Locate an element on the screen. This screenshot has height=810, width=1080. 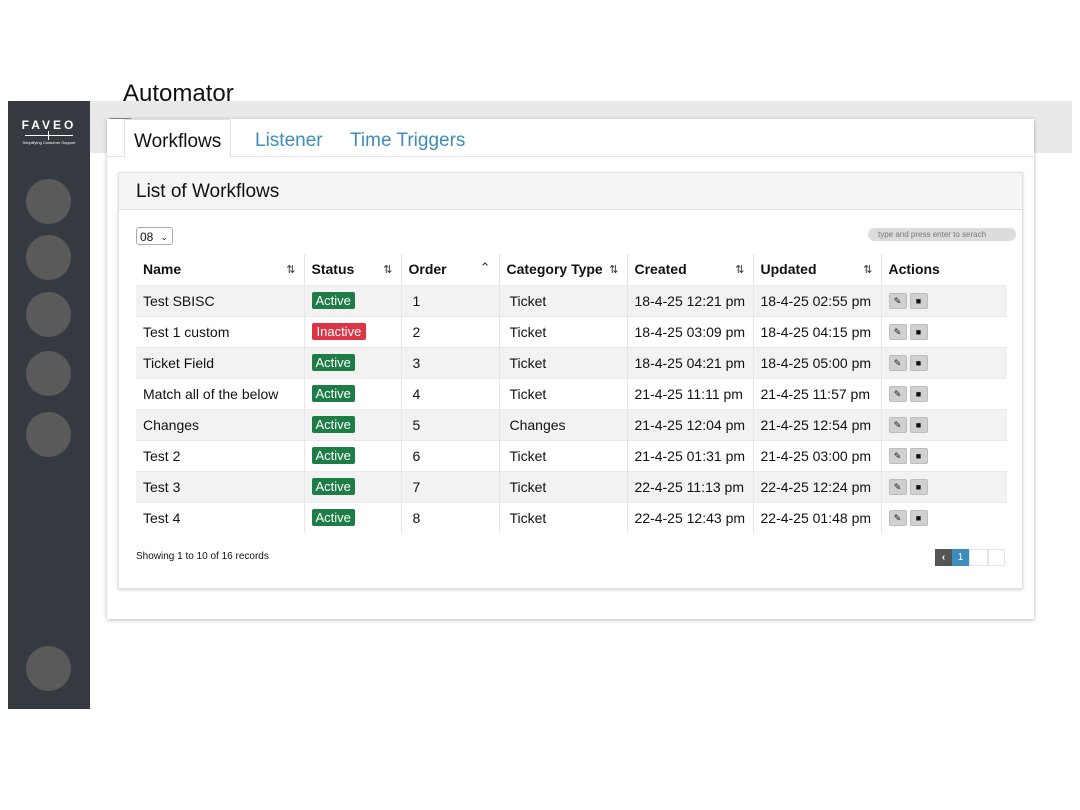
cell-category: Changes is located at coordinates (563, 424).